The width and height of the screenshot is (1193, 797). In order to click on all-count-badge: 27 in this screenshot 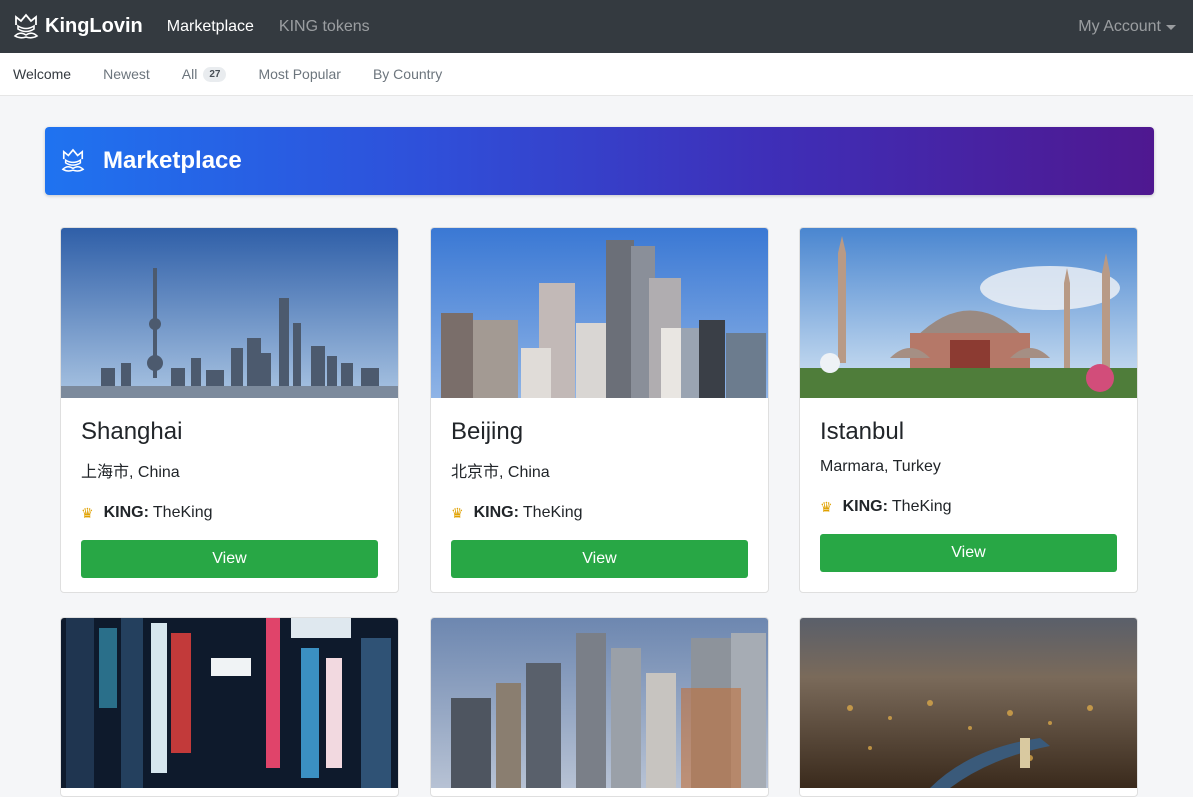, I will do `click(215, 74)`.